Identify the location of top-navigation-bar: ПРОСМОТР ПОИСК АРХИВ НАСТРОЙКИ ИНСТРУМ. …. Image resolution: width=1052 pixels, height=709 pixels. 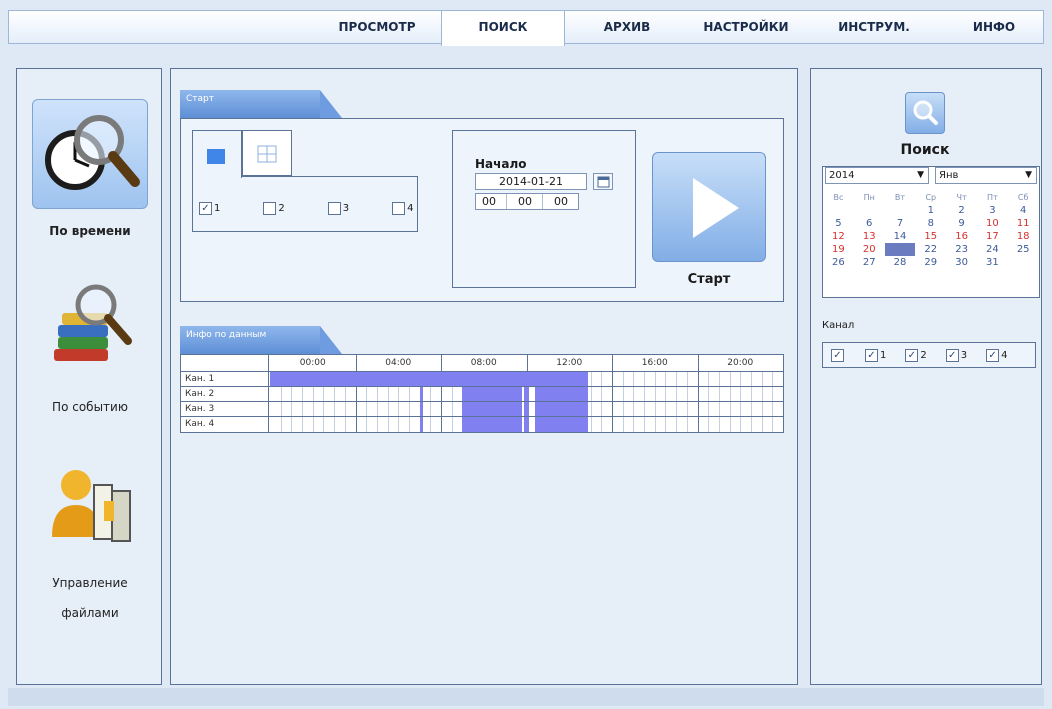
(526, 28).